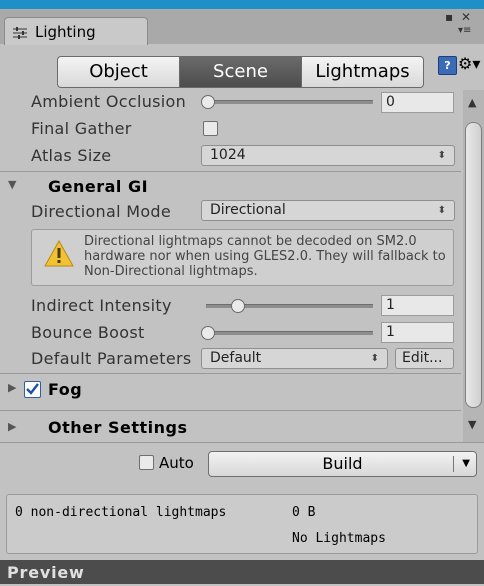 This screenshot has height=586, width=484. I want to click on mode-scene-button: Scene, so click(240, 72).